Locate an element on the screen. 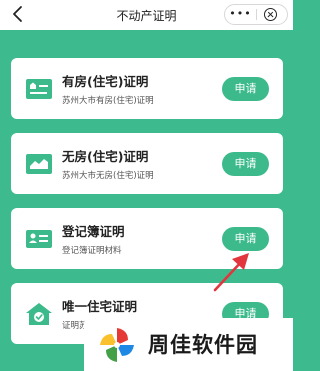 Image resolution: width=320 pixels, height=371 pixels. pinwheel-logo-icon is located at coordinates (117, 345).